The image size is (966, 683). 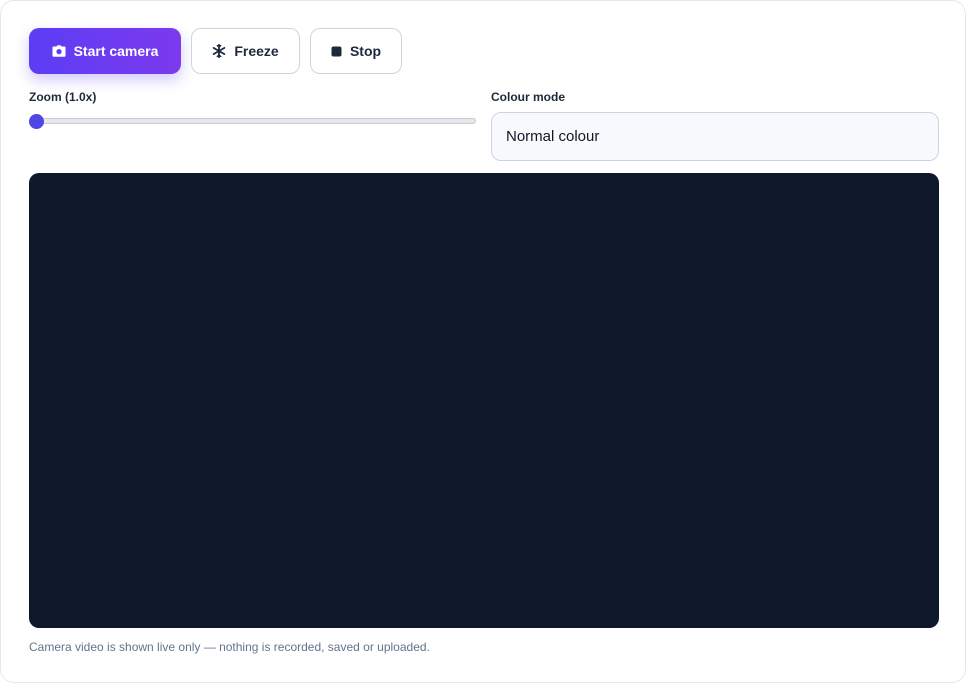 What do you see at coordinates (253, 121) in the screenshot?
I see `zoom-slider-track` at bounding box center [253, 121].